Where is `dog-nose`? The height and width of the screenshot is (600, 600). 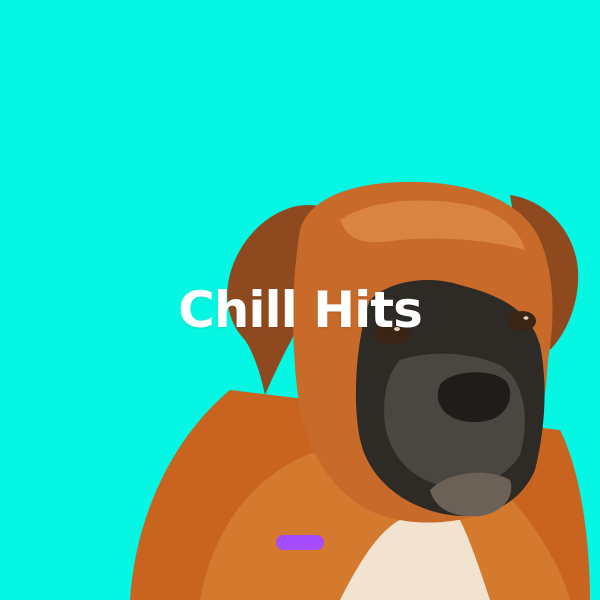 dog-nose is located at coordinates (474, 397).